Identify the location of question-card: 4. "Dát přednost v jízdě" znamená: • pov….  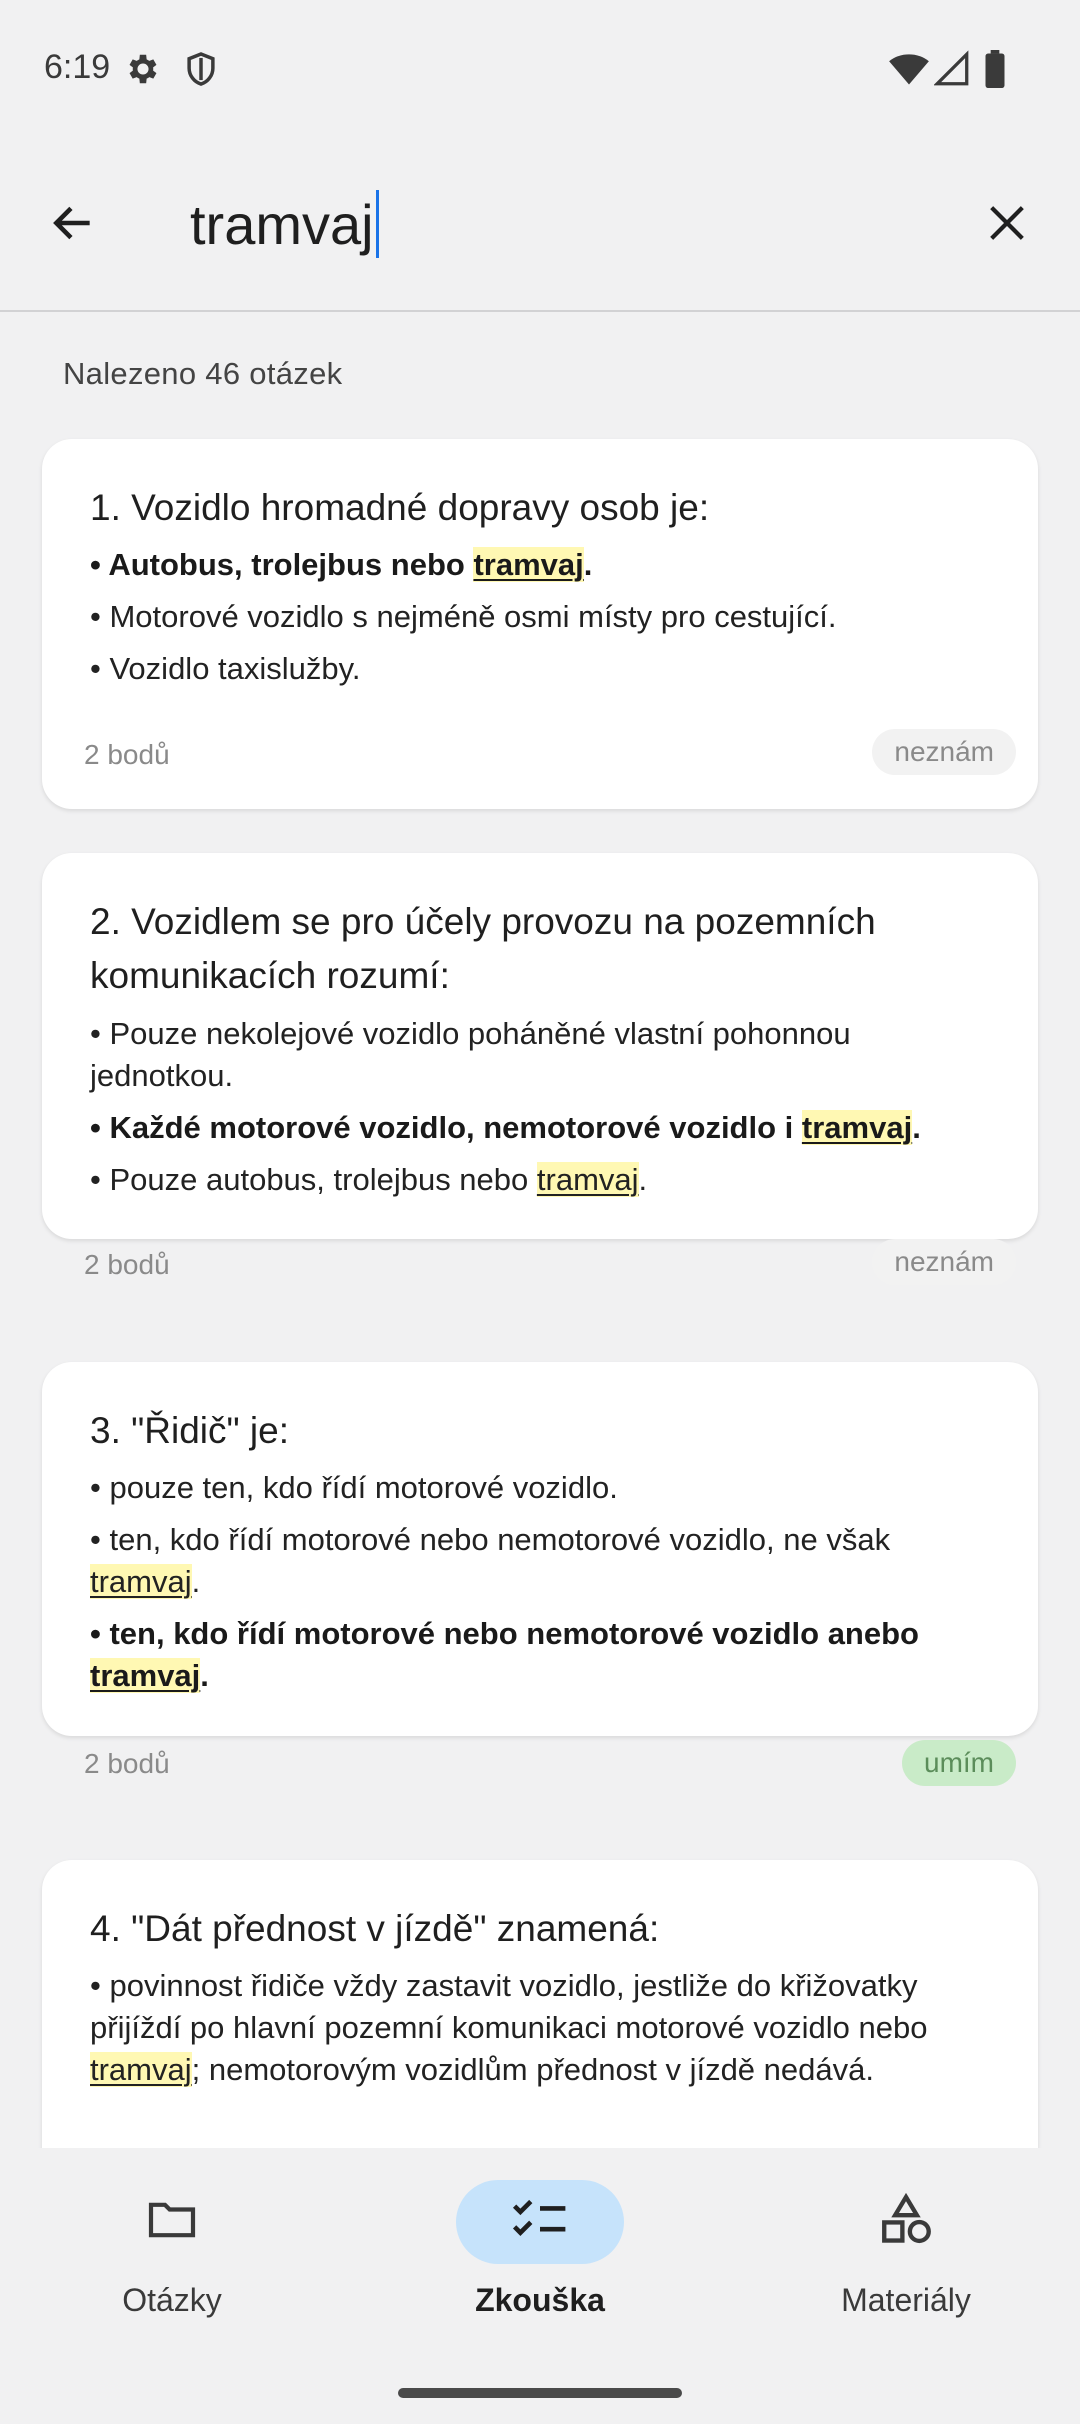
(540, 2004).